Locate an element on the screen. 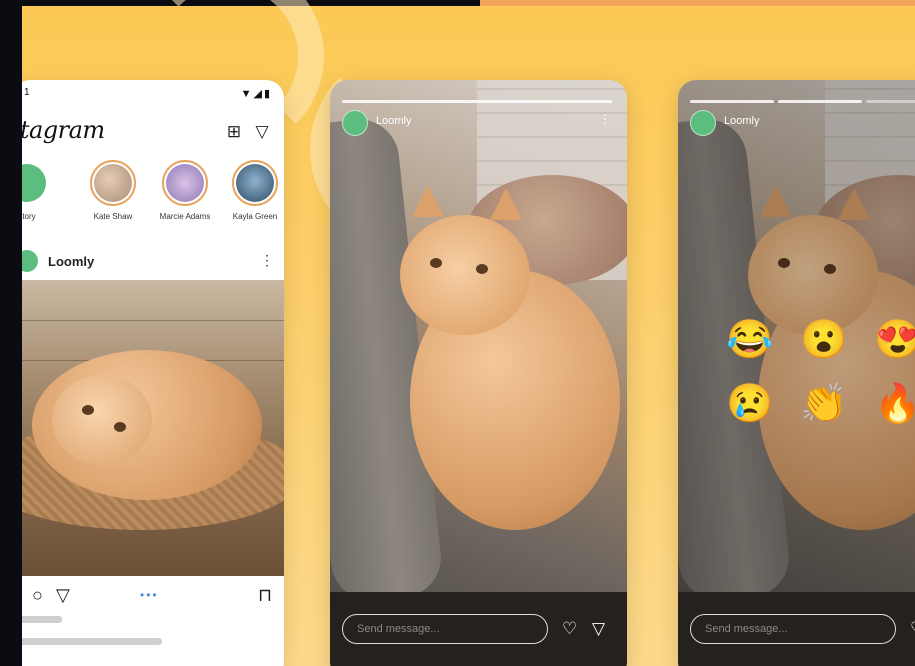 This screenshot has width=915, height=666. story-label: Kate Shaw is located at coordinates (113, 216).